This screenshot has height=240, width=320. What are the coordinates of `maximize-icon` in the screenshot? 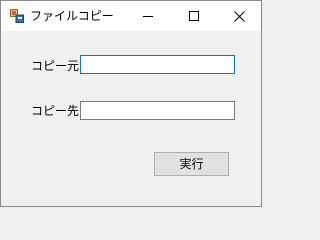 It's located at (194, 16).